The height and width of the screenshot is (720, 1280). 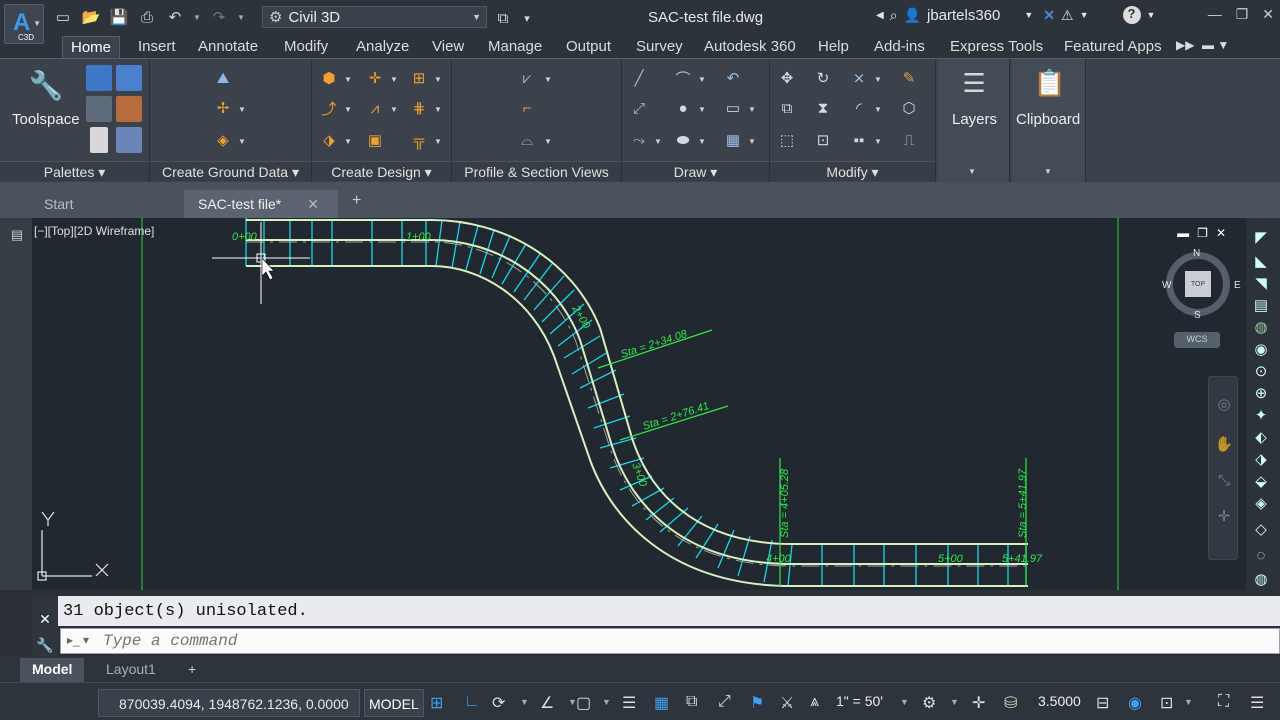 I want to click on tab-express-tools: Express Tools, so click(x=996, y=47).